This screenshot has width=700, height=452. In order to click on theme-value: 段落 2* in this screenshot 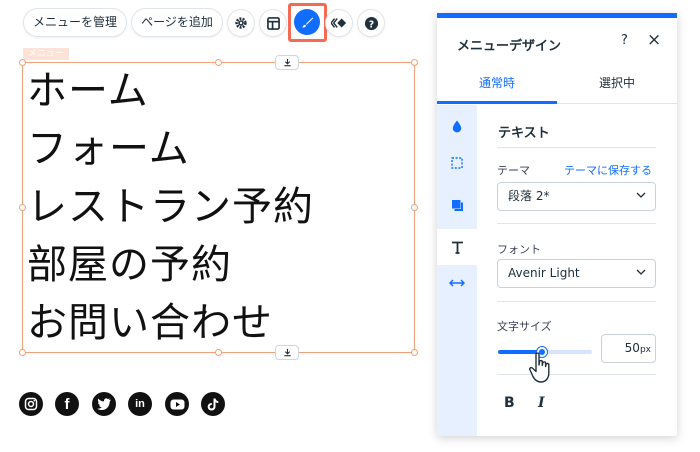, I will do `click(529, 196)`.